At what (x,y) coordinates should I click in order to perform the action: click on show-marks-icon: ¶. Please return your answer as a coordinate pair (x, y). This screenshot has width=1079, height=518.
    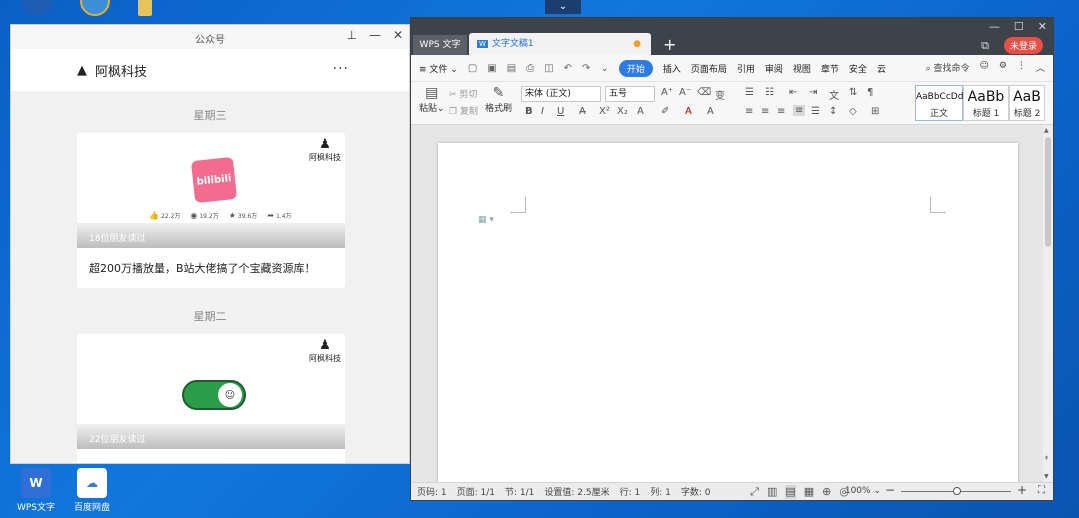
    Looking at the image, I should click on (870, 92).